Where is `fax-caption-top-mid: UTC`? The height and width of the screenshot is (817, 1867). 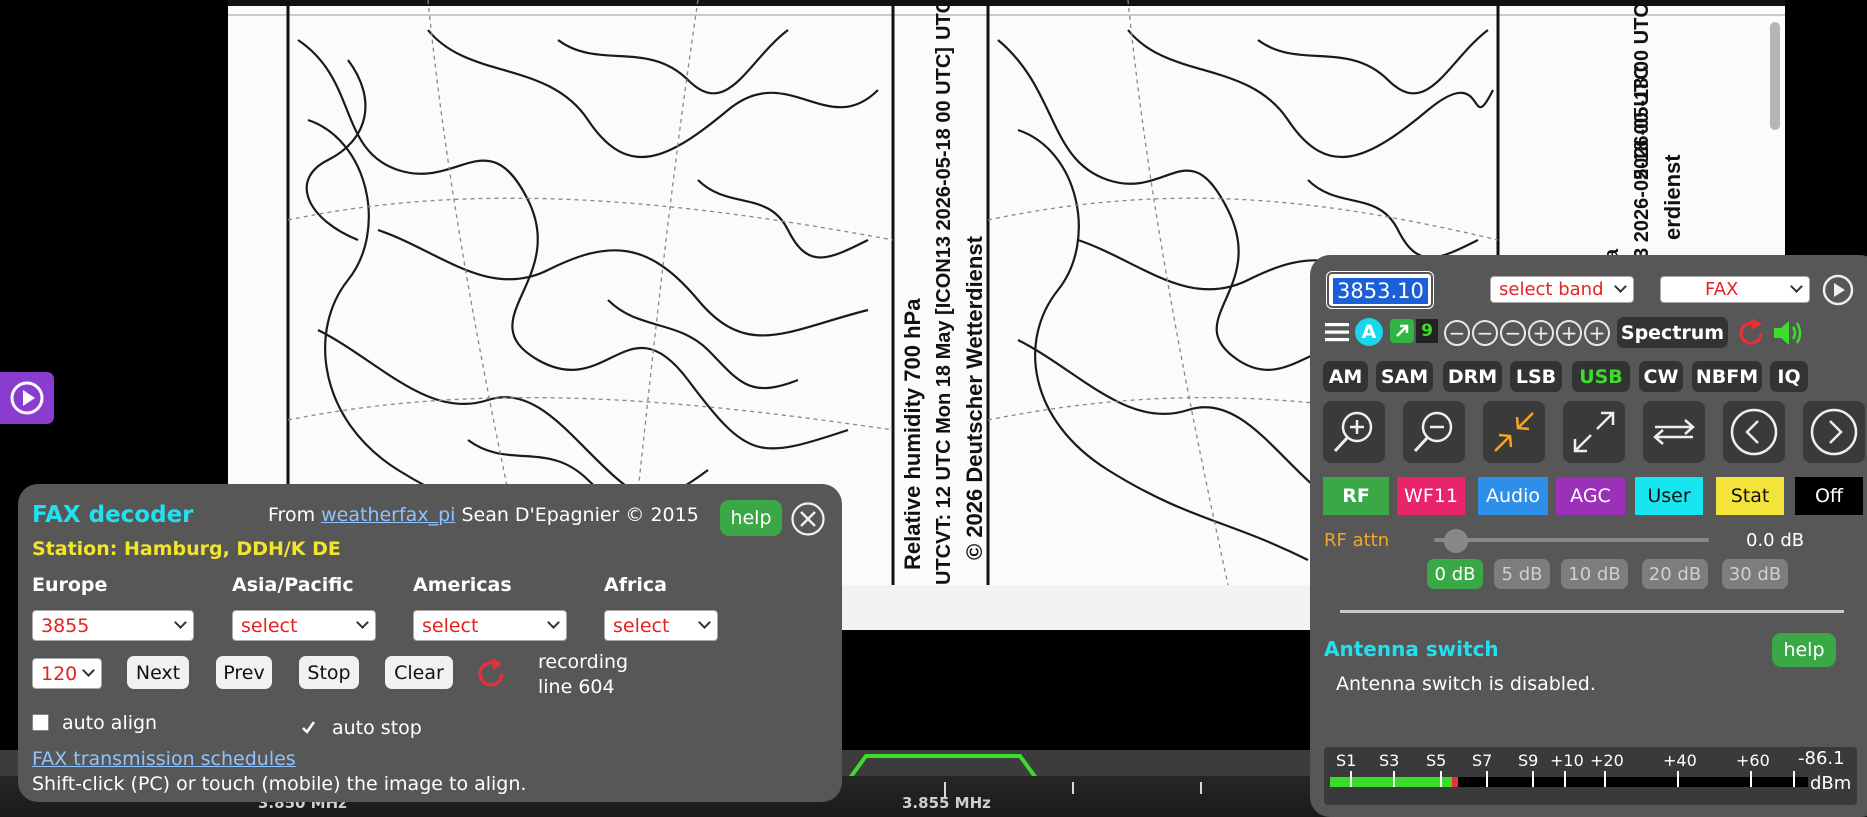 fax-caption-top-mid: UTC is located at coordinates (944, 20).